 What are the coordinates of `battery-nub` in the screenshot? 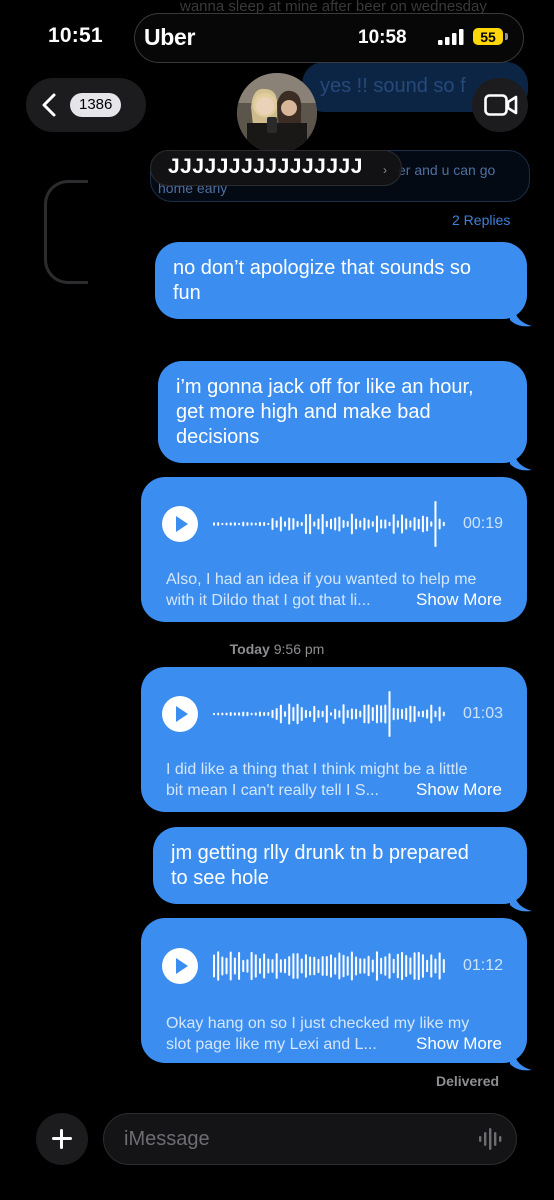 It's located at (506, 36).